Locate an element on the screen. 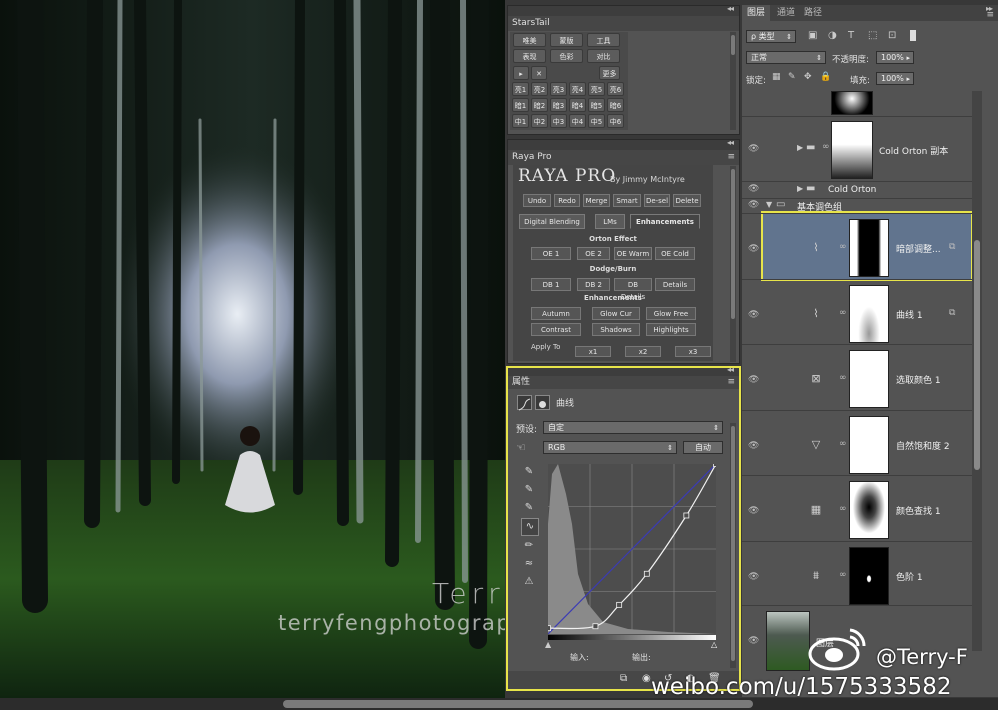 The width and height of the screenshot is (998, 710). layer-group-cold-orton: 👁 ▶ ▬ Cold Orton is located at coordinates (857, 189).